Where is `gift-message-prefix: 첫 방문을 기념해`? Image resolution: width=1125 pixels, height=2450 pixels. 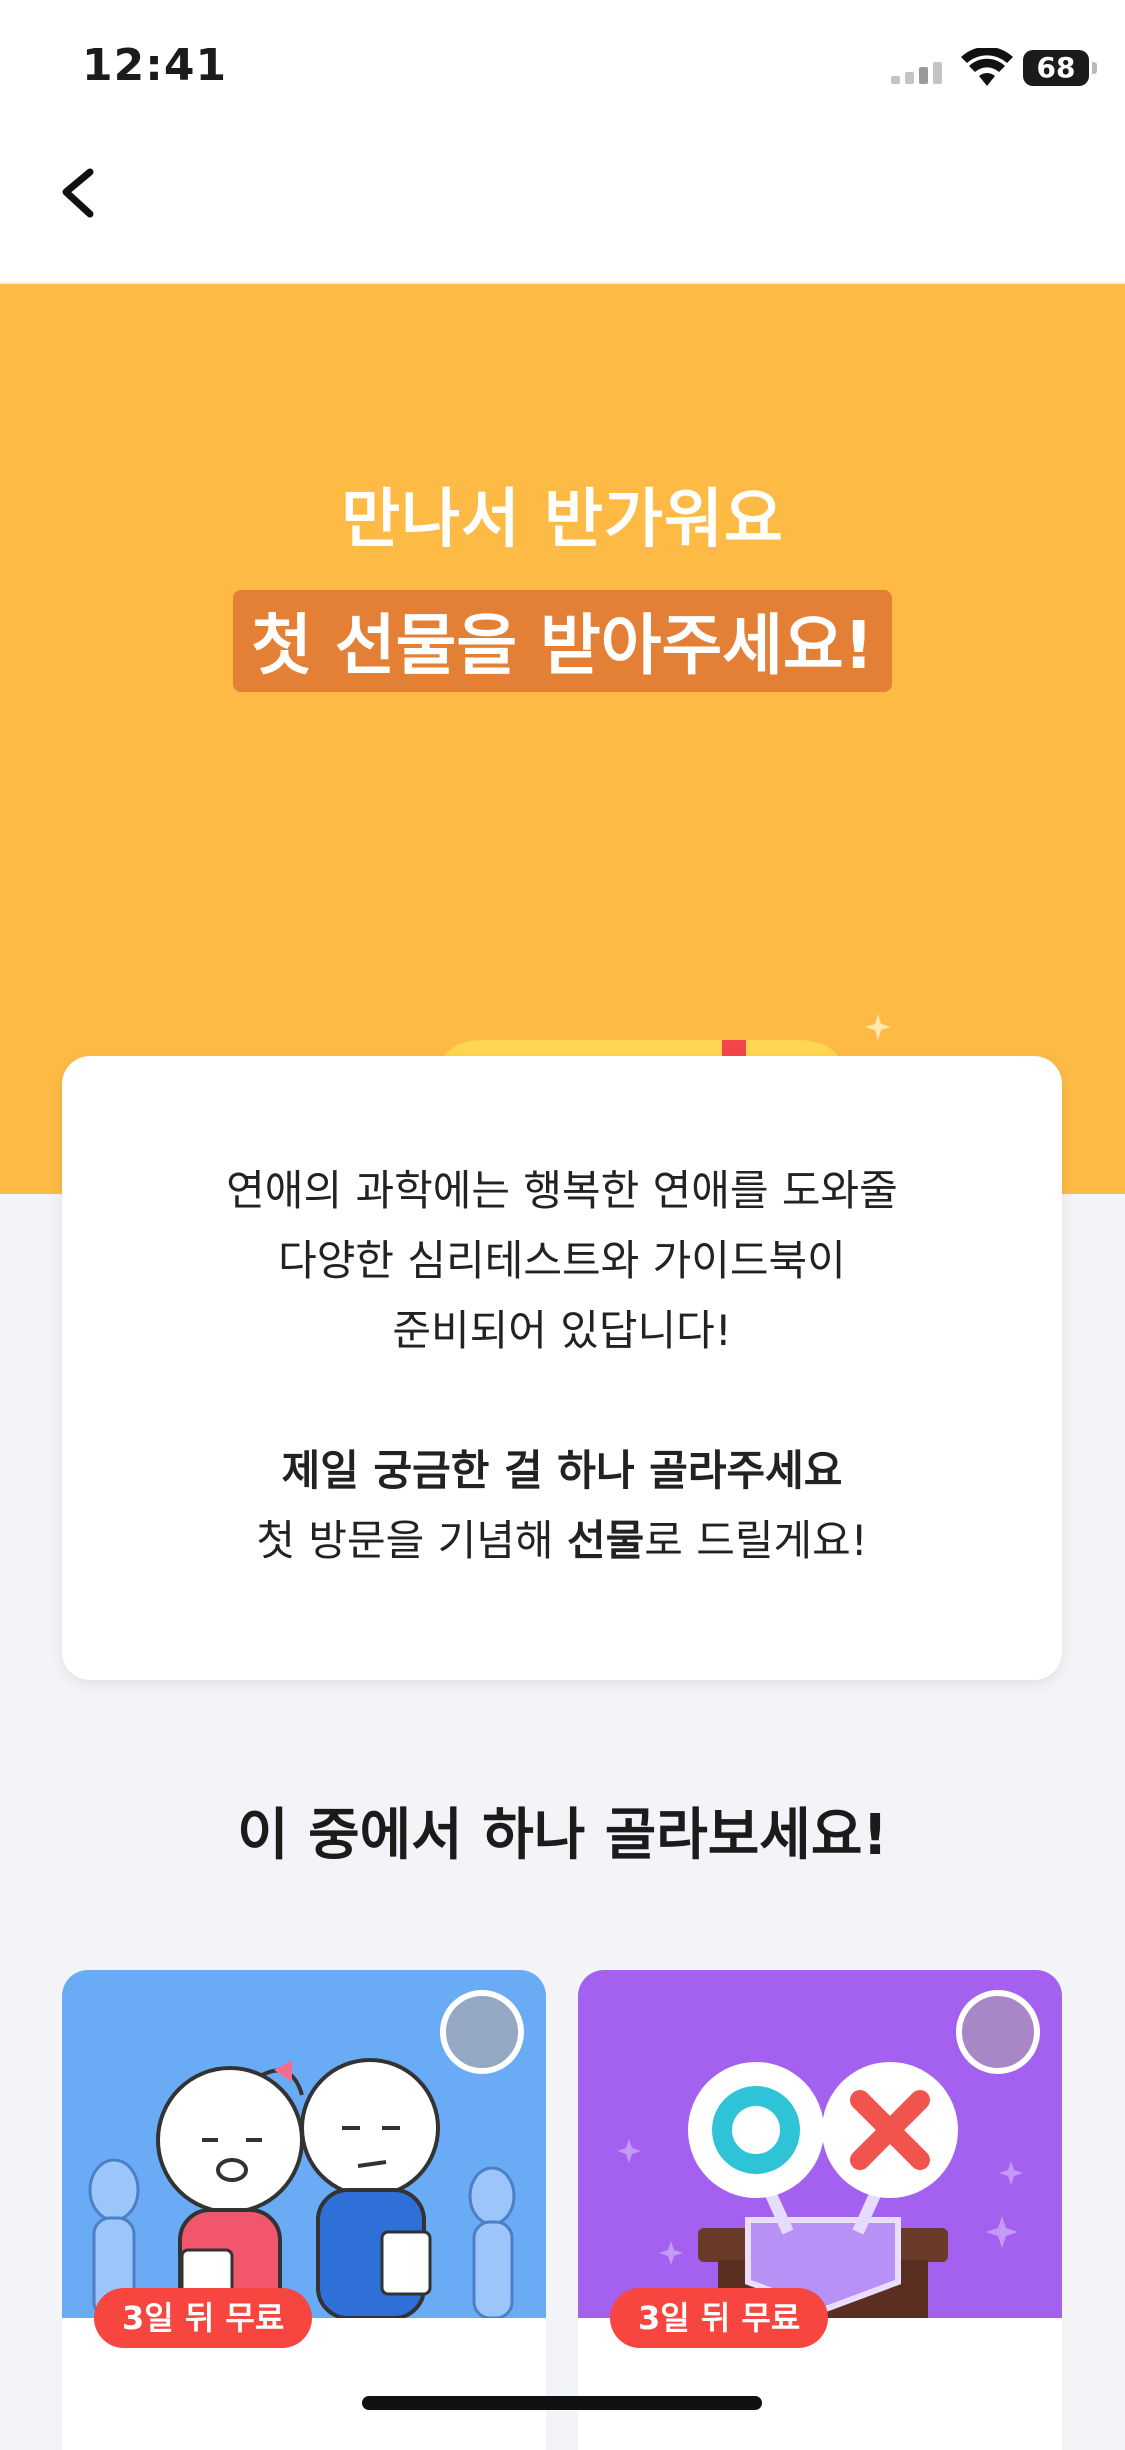 gift-message-prefix: 첫 방문을 기념해 is located at coordinates (411, 1540).